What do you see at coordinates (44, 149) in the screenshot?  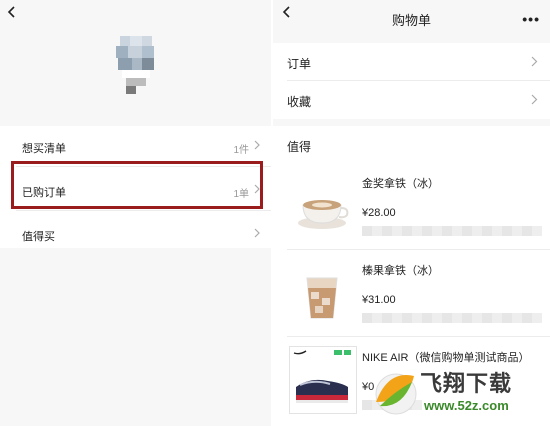 I see `wishlist-label: 想买清单` at bounding box center [44, 149].